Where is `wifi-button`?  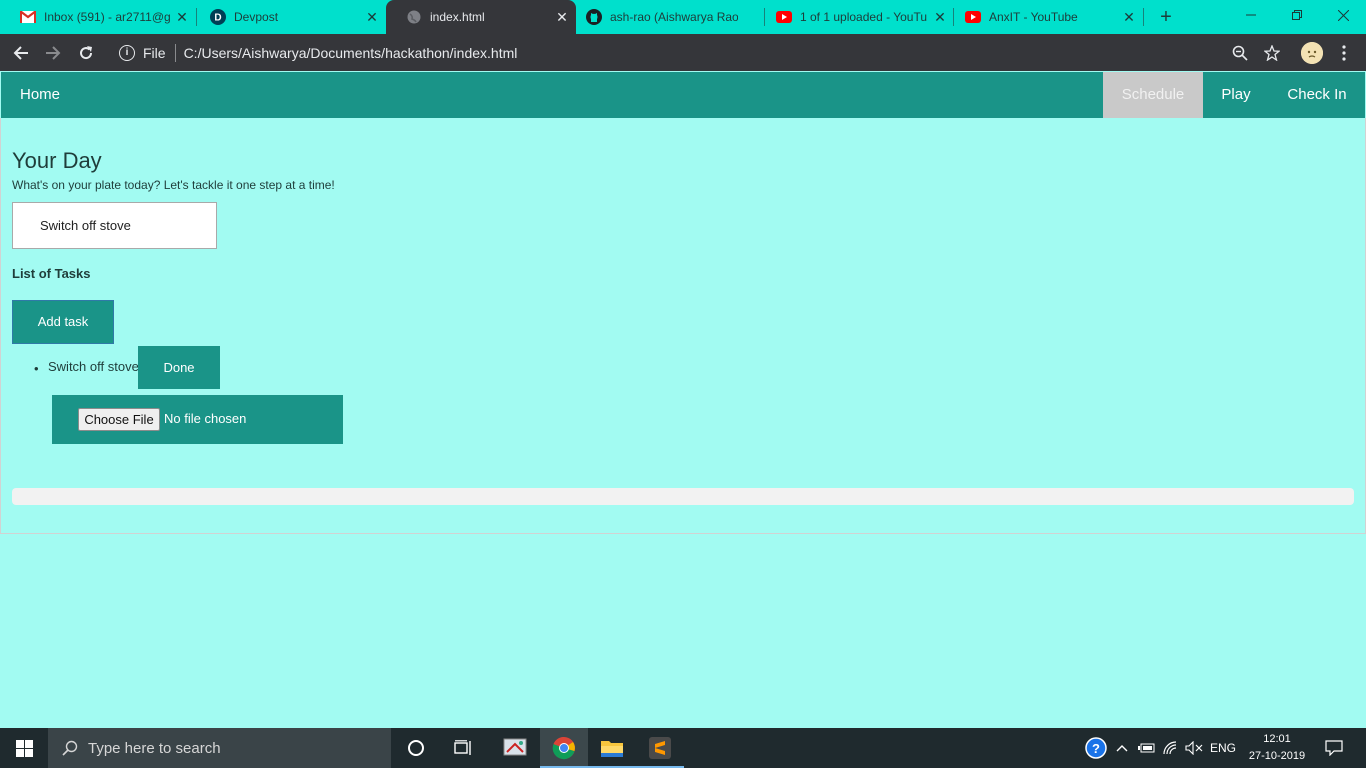
wifi-button is located at coordinates (1171, 748).